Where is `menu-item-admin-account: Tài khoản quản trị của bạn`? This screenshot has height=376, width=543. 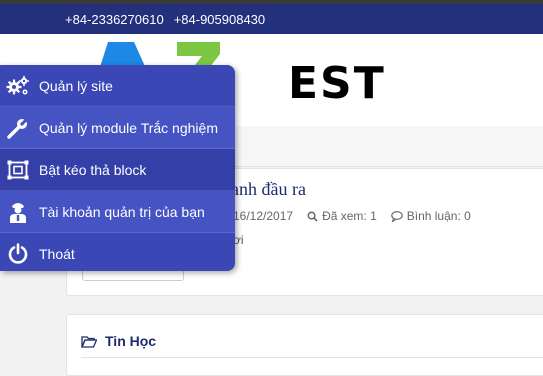 menu-item-admin-account: Tài khoản quản trị của bạn is located at coordinates (117, 212).